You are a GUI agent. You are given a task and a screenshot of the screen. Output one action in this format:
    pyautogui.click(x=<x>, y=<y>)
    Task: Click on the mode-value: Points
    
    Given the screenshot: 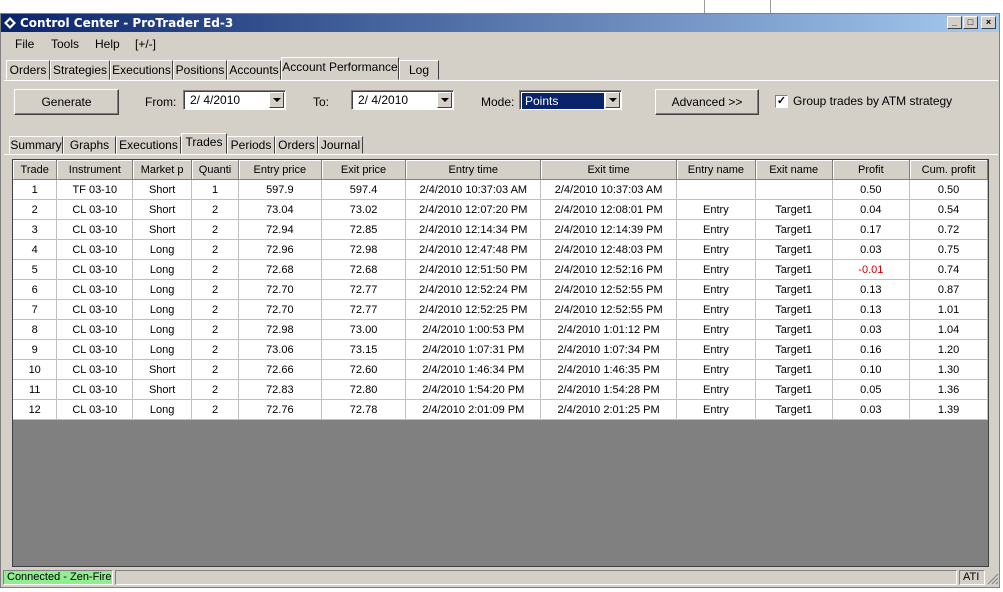 What is the action you would take?
    pyautogui.click(x=563, y=101)
    